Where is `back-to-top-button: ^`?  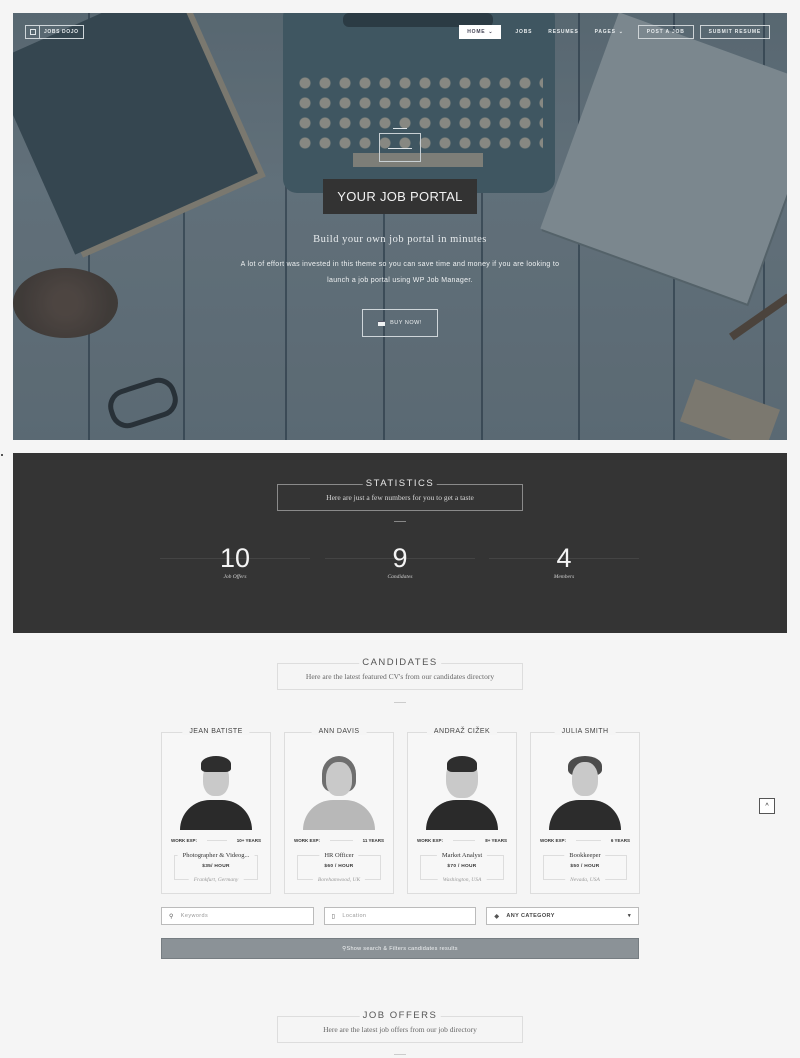 back-to-top-button: ^ is located at coordinates (767, 806).